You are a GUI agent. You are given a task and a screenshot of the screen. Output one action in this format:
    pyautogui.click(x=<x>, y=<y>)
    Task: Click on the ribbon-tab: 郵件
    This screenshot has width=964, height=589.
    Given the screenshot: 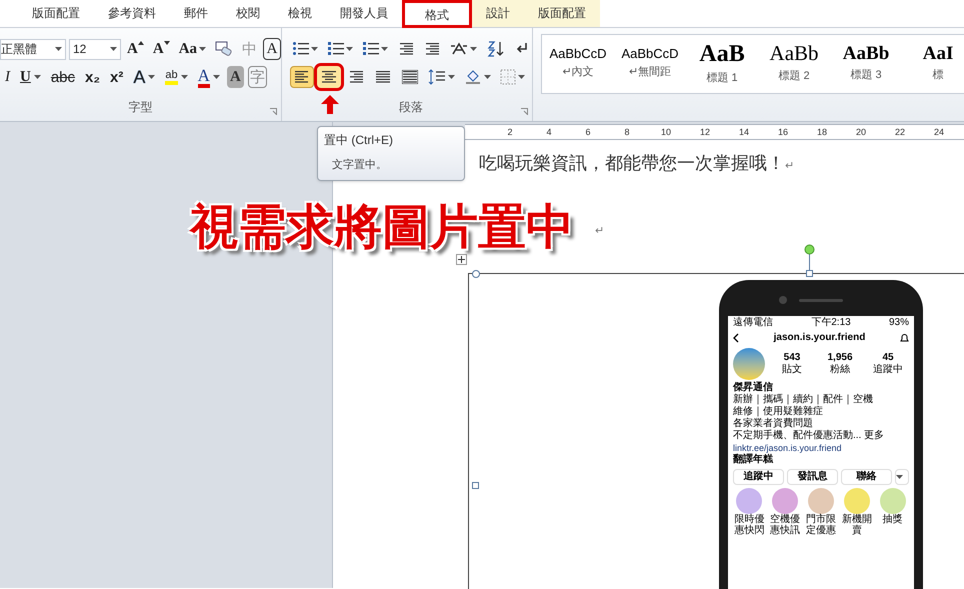 What is the action you would take?
    pyautogui.click(x=196, y=13)
    